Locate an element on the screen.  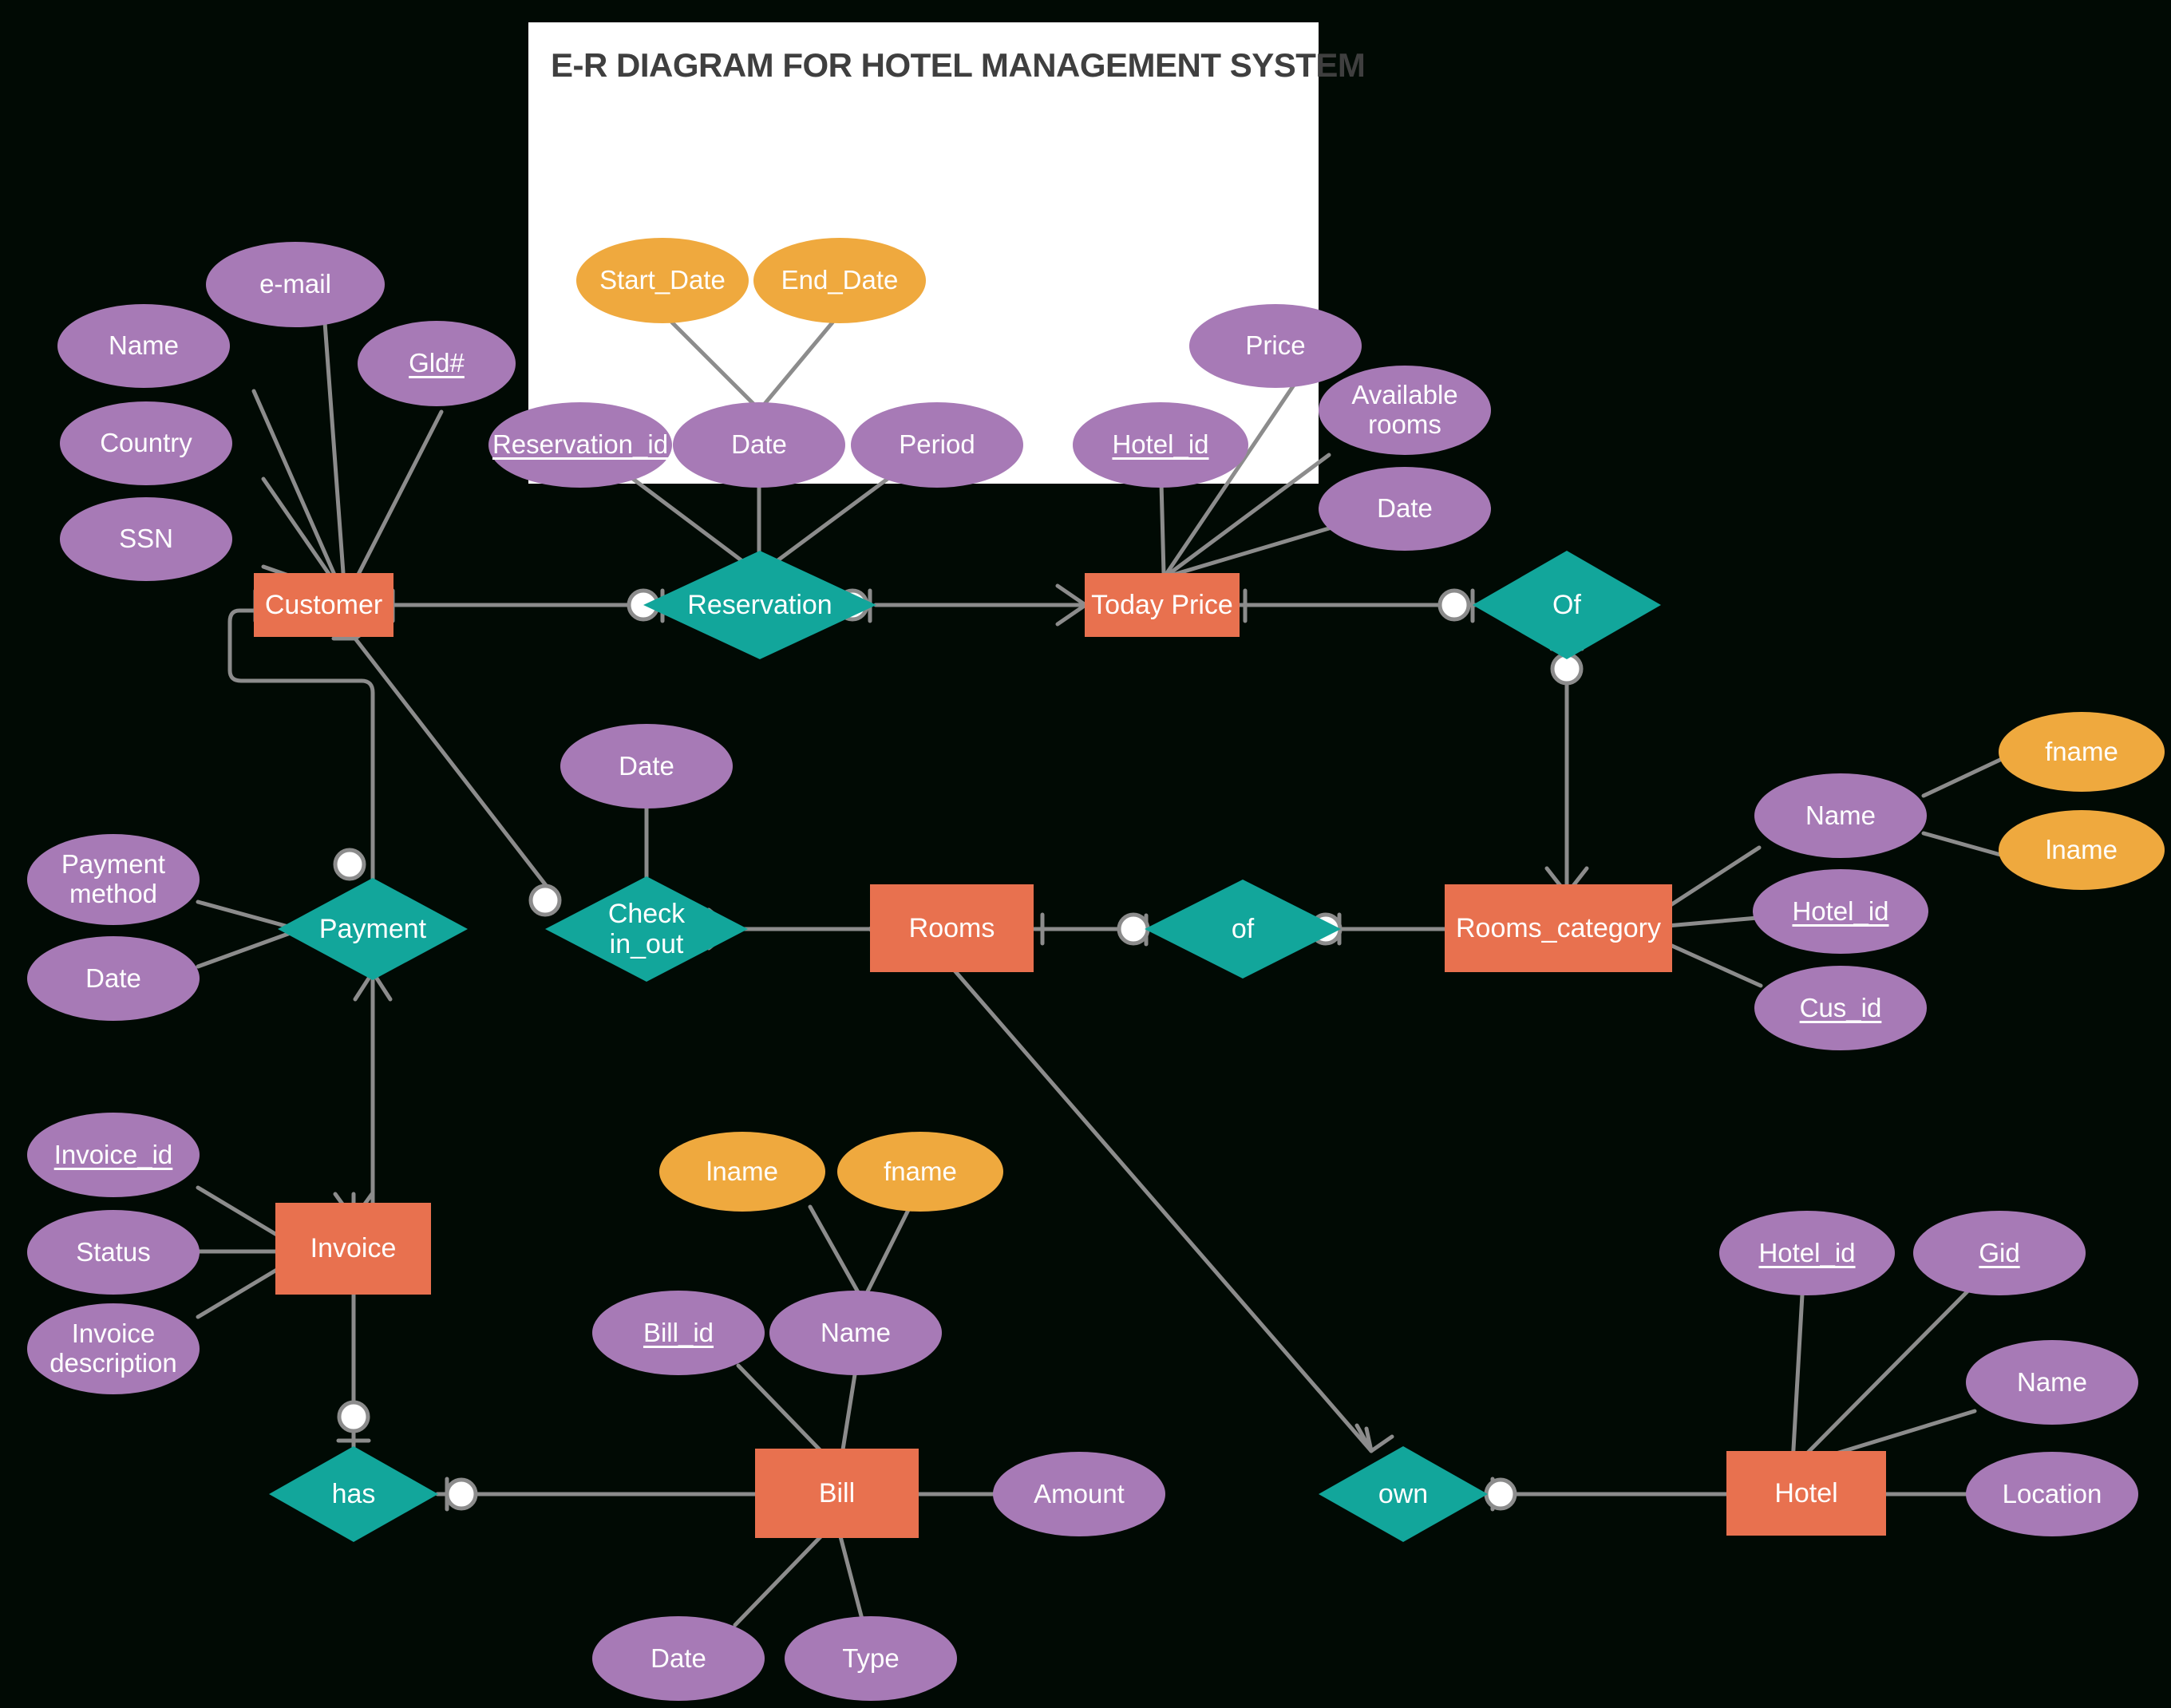
wire-gld-customer is located at coordinates (395, 503).